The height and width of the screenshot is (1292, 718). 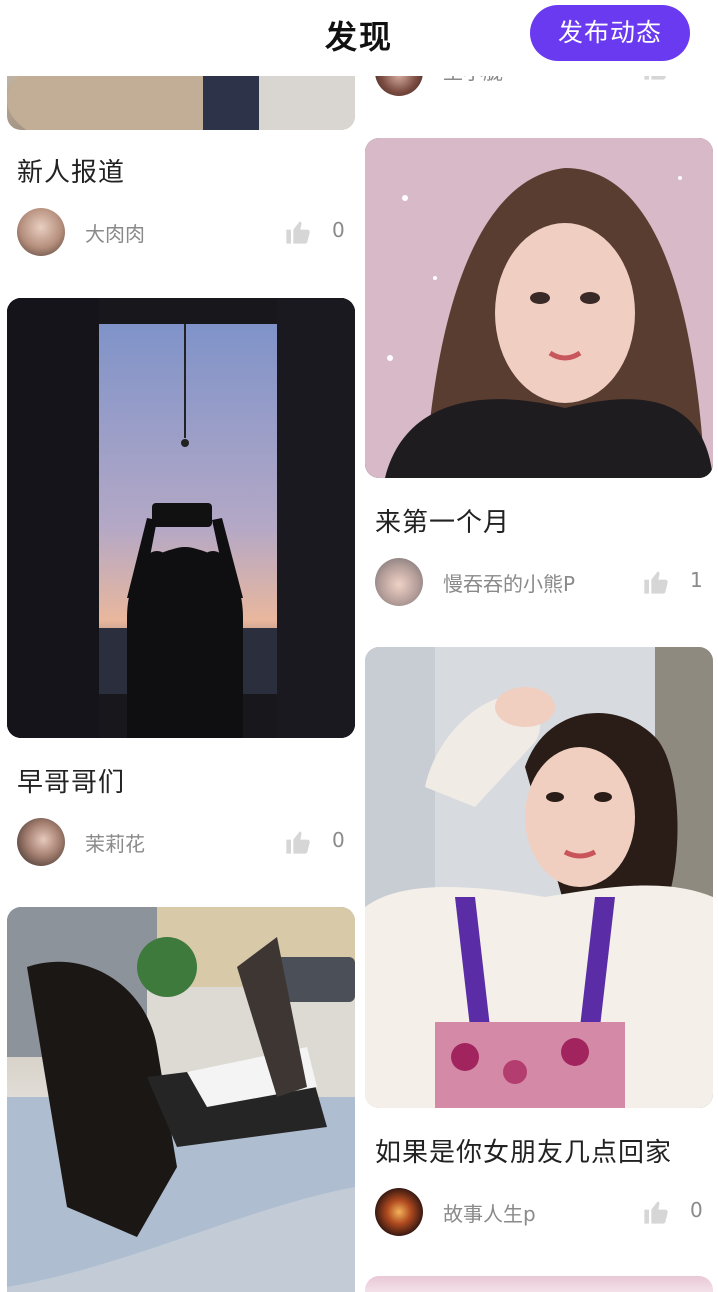 What do you see at coordinates (115, 232) in the screenshot?
I see `author-name: 大肉肉` at bounding box center [115, 232].